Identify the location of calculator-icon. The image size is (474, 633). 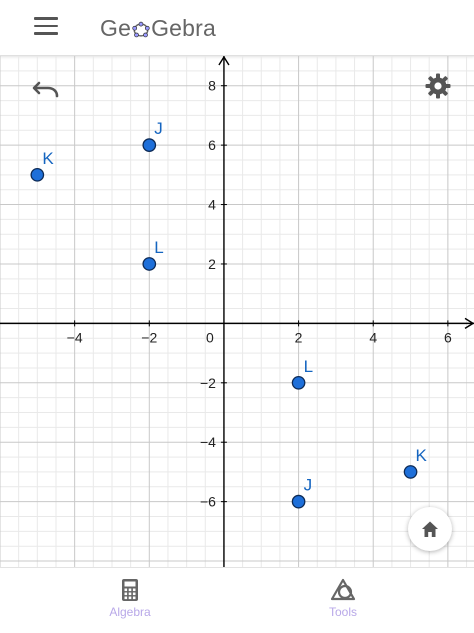
(130, 590).